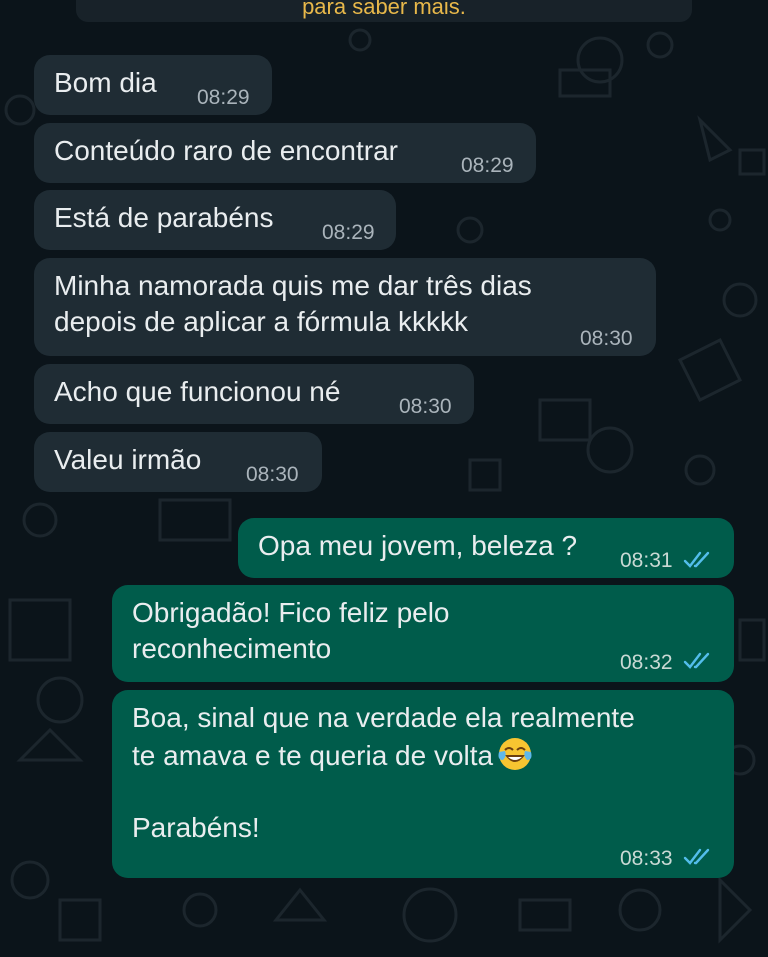 Image resolution: width=768 pixels, height=957 pixels. I want to click on message-bubble-incoming: Está de parabéns 08:29, so click(215, 220).